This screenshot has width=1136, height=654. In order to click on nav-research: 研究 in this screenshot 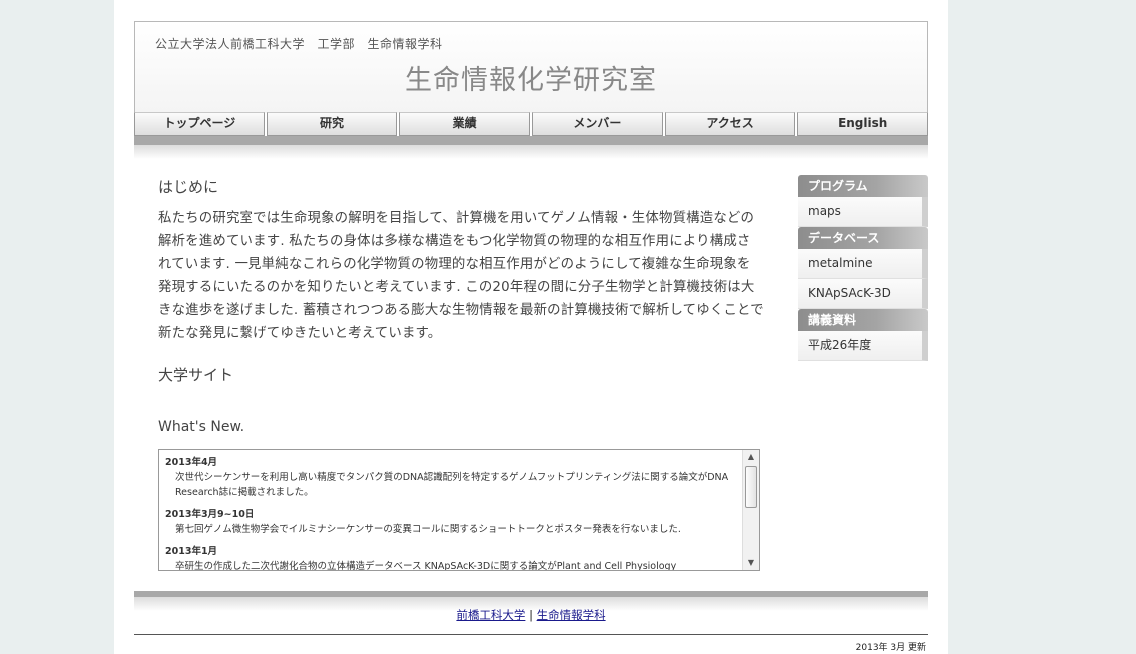, I will do `click(332, 124)`.